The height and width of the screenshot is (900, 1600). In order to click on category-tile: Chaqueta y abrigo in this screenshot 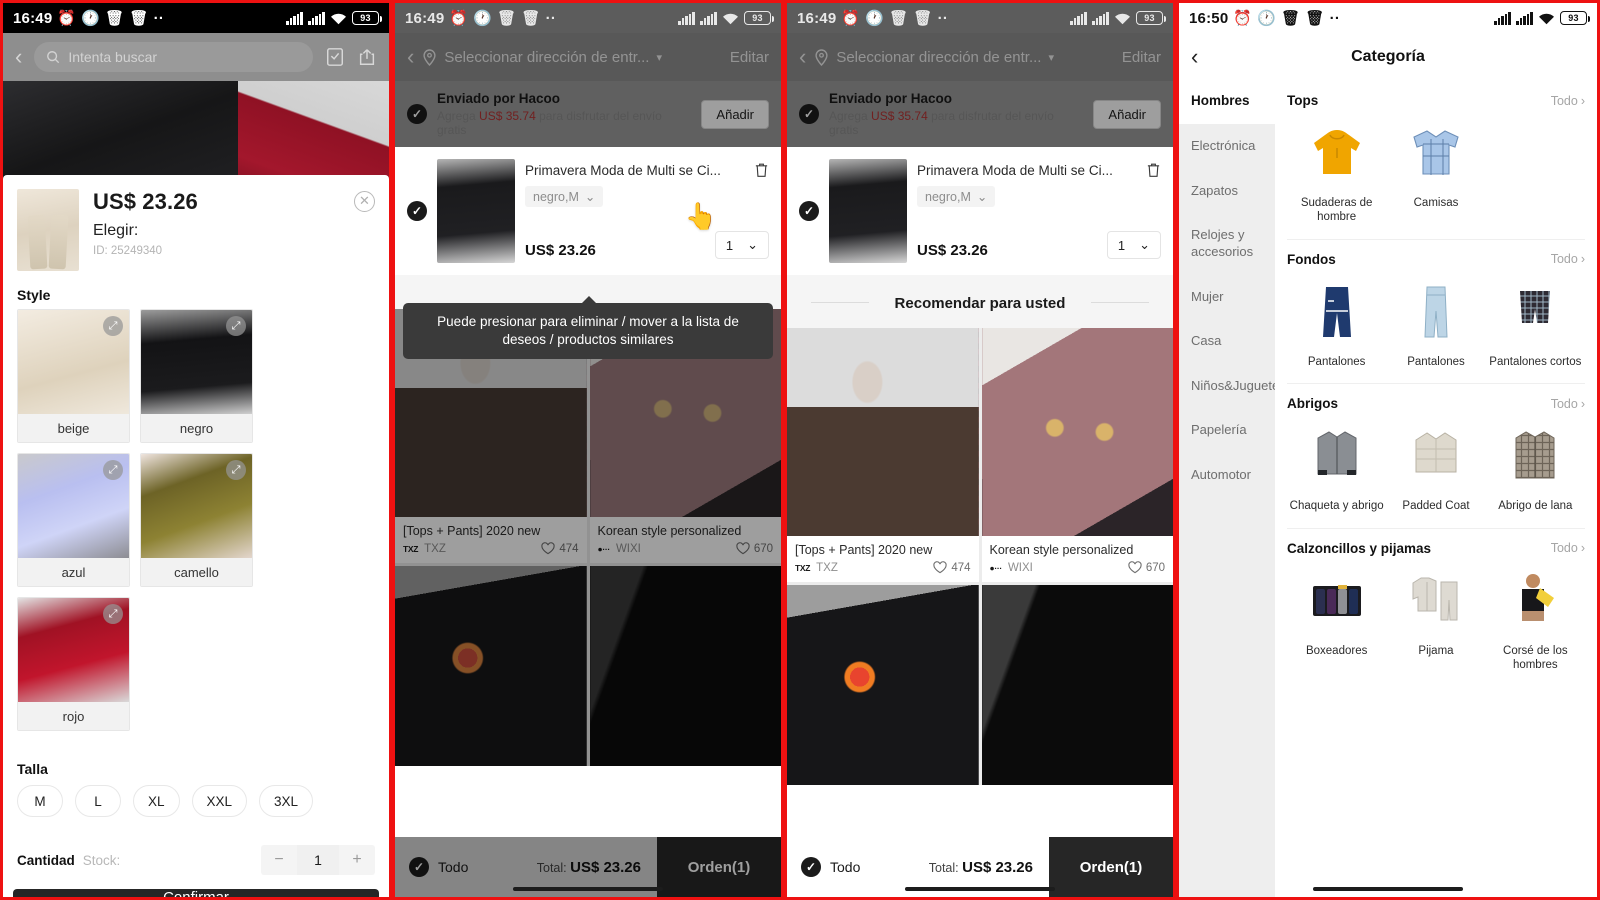, I will do `click(1336, 466)`.